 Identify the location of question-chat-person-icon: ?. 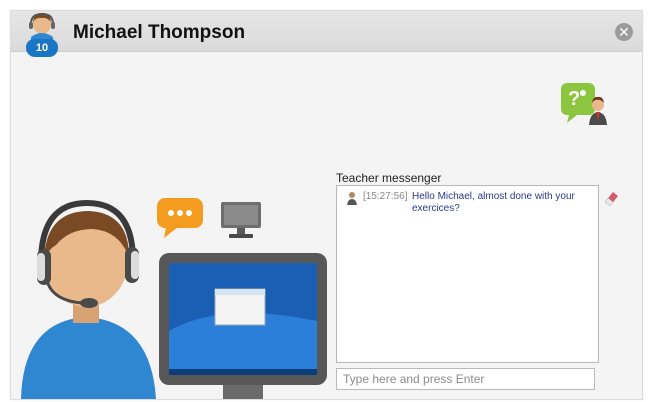
(585, 103).